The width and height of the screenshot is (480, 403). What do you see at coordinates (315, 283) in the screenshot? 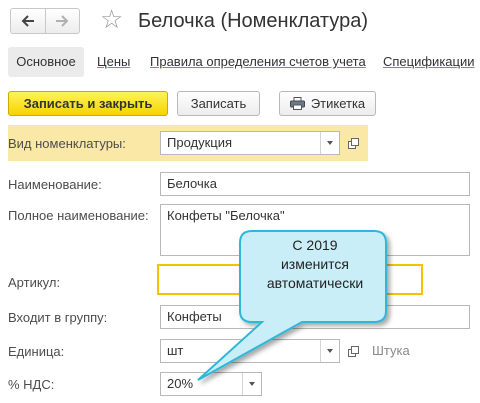
I see `callout-line-3: автоматически` at bounding box center [315, 283].